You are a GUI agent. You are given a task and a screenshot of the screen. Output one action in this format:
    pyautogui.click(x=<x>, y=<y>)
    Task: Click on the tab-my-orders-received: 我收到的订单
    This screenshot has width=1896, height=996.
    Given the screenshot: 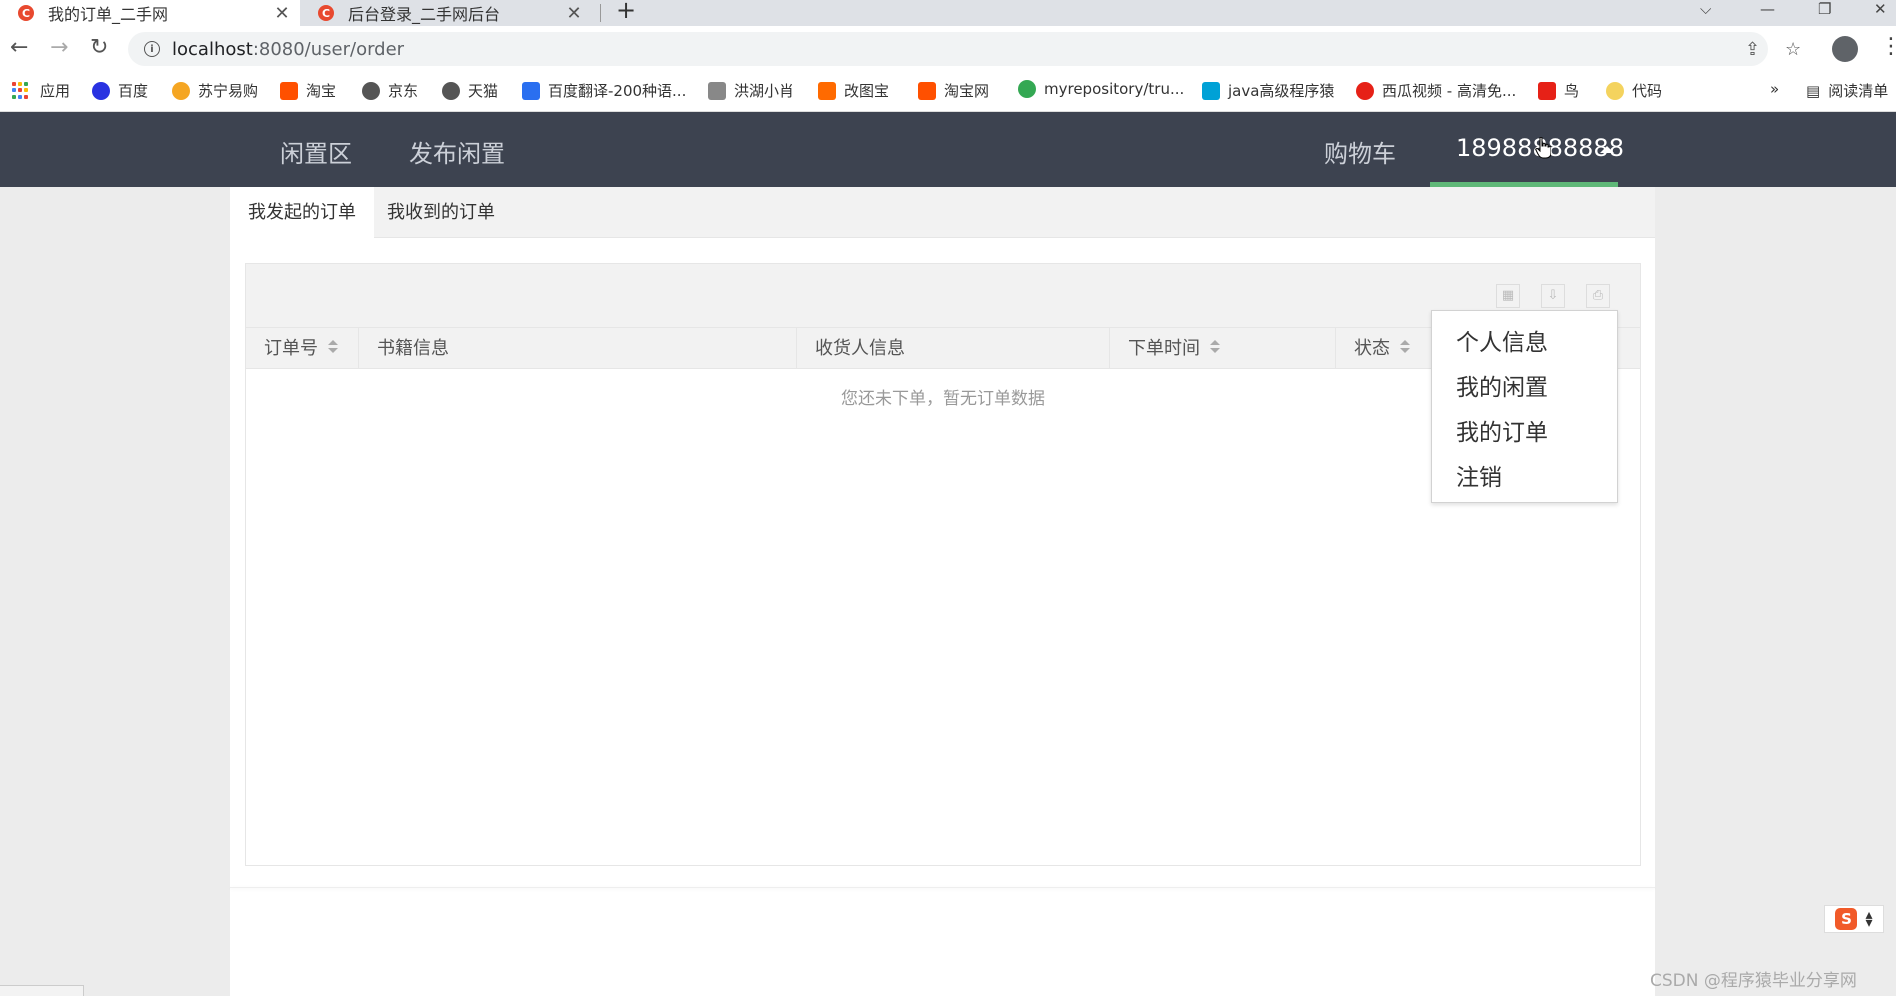 What is the action you would take?
    pyautogui.click(x=441, y=212)
    